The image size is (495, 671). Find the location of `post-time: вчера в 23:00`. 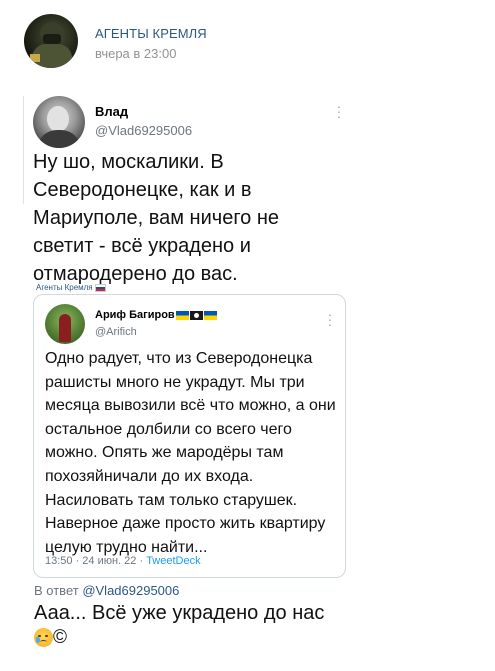

post-time: вчера в 23:00 is located at coordinates (135, 53).